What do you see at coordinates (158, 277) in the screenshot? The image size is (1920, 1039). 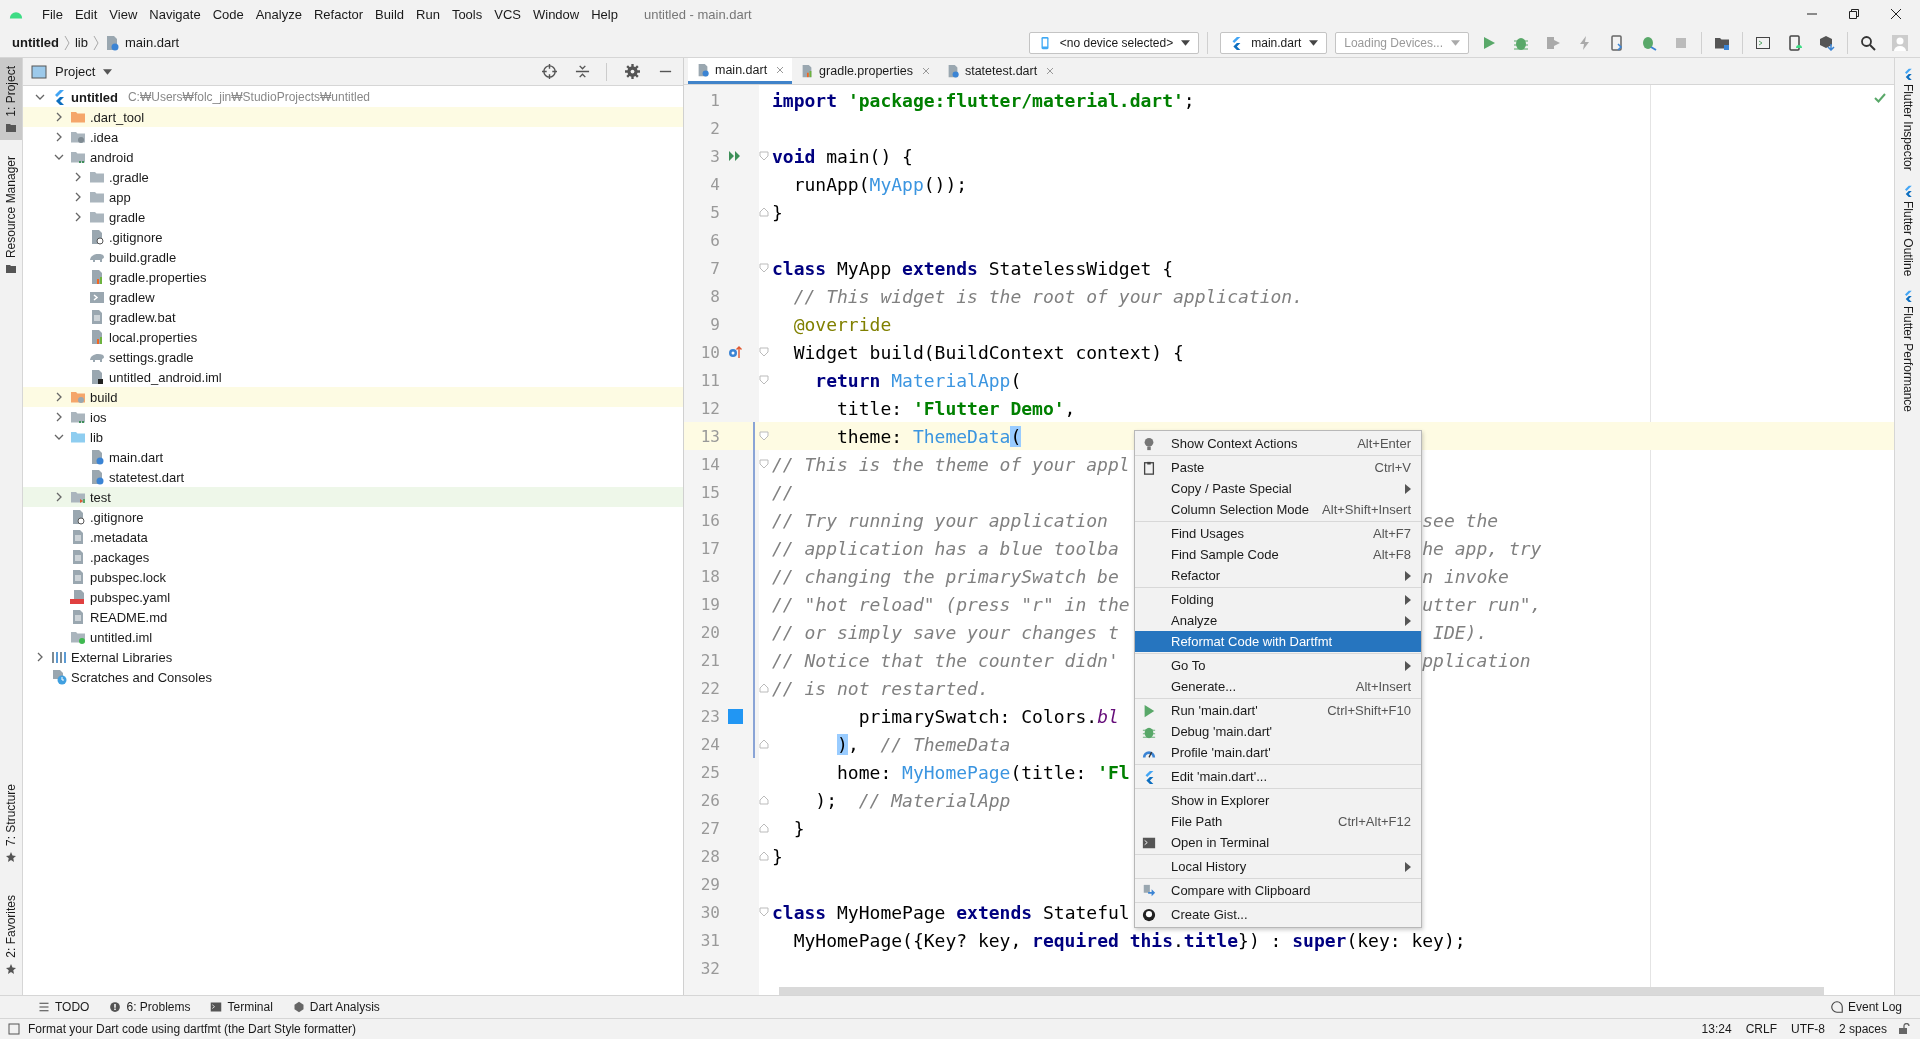 I see `tree-item: gradle.properties` at bounding box center [158, 277].